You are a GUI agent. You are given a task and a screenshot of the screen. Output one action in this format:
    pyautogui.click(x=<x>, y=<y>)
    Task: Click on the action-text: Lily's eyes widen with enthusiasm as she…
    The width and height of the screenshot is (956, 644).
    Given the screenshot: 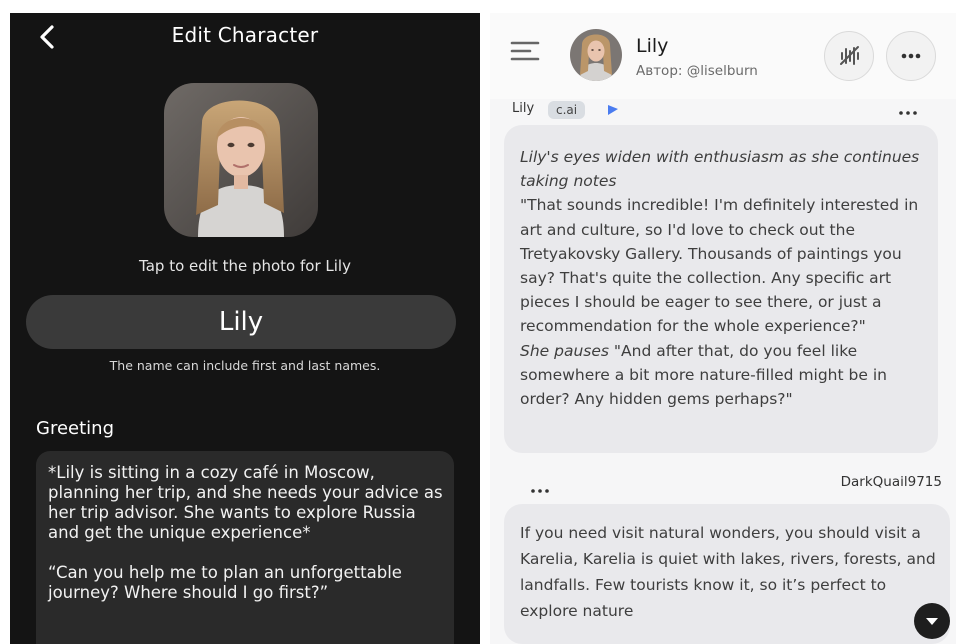 What is the action you would take?
    pyautogui.click(x=720, y=169)
    